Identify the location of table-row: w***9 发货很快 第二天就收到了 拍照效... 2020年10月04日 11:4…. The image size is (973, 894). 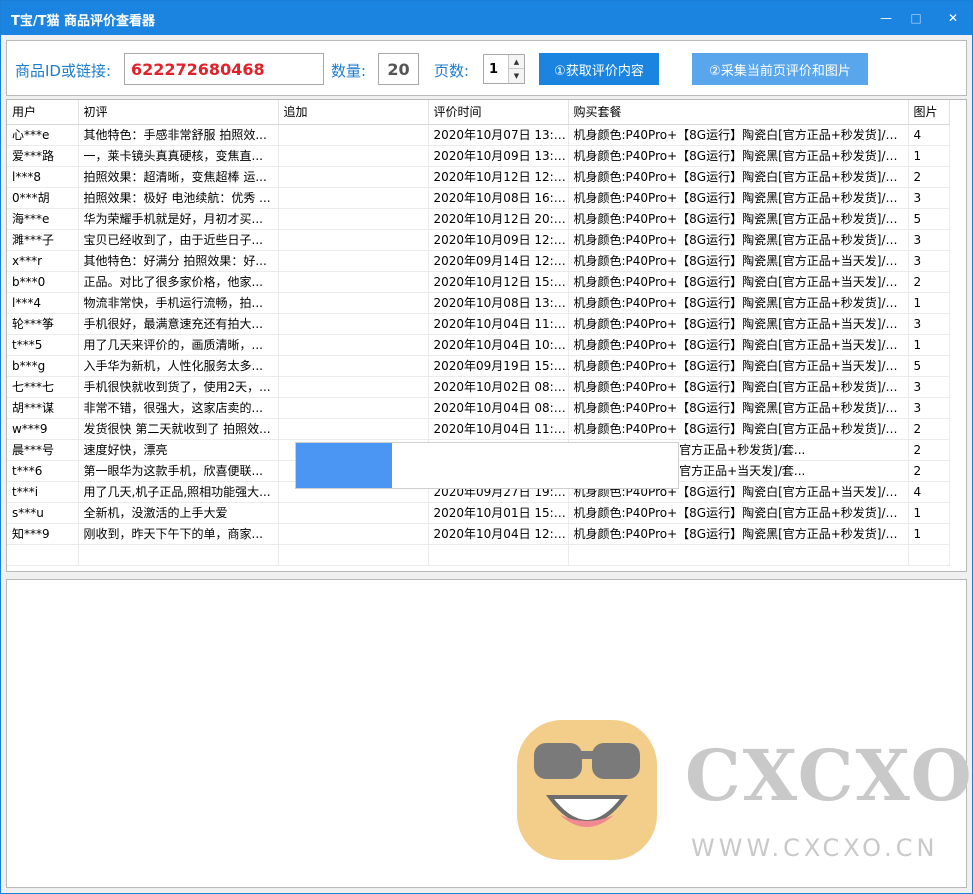
(478, 429).